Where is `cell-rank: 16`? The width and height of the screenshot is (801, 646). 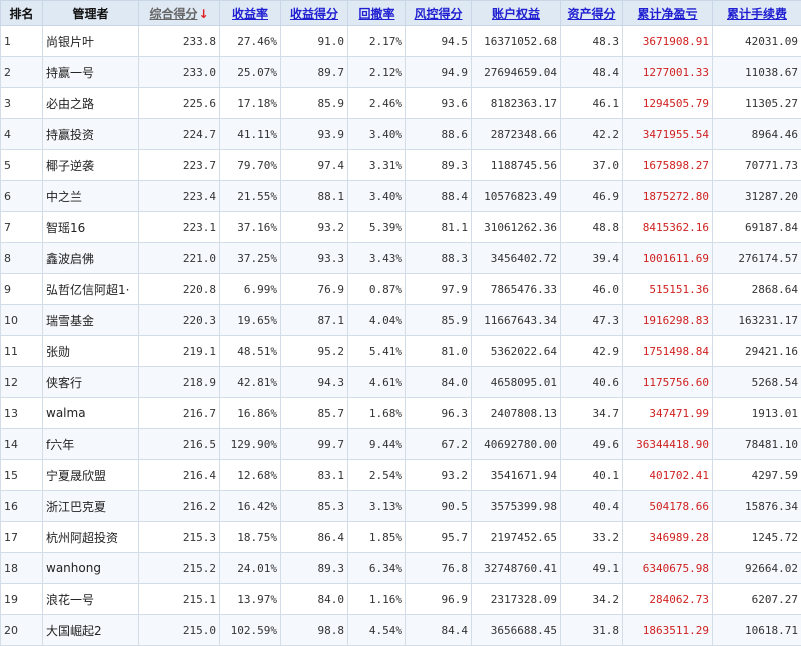
cell-rank: 16 is located at coordinates (22, 506).